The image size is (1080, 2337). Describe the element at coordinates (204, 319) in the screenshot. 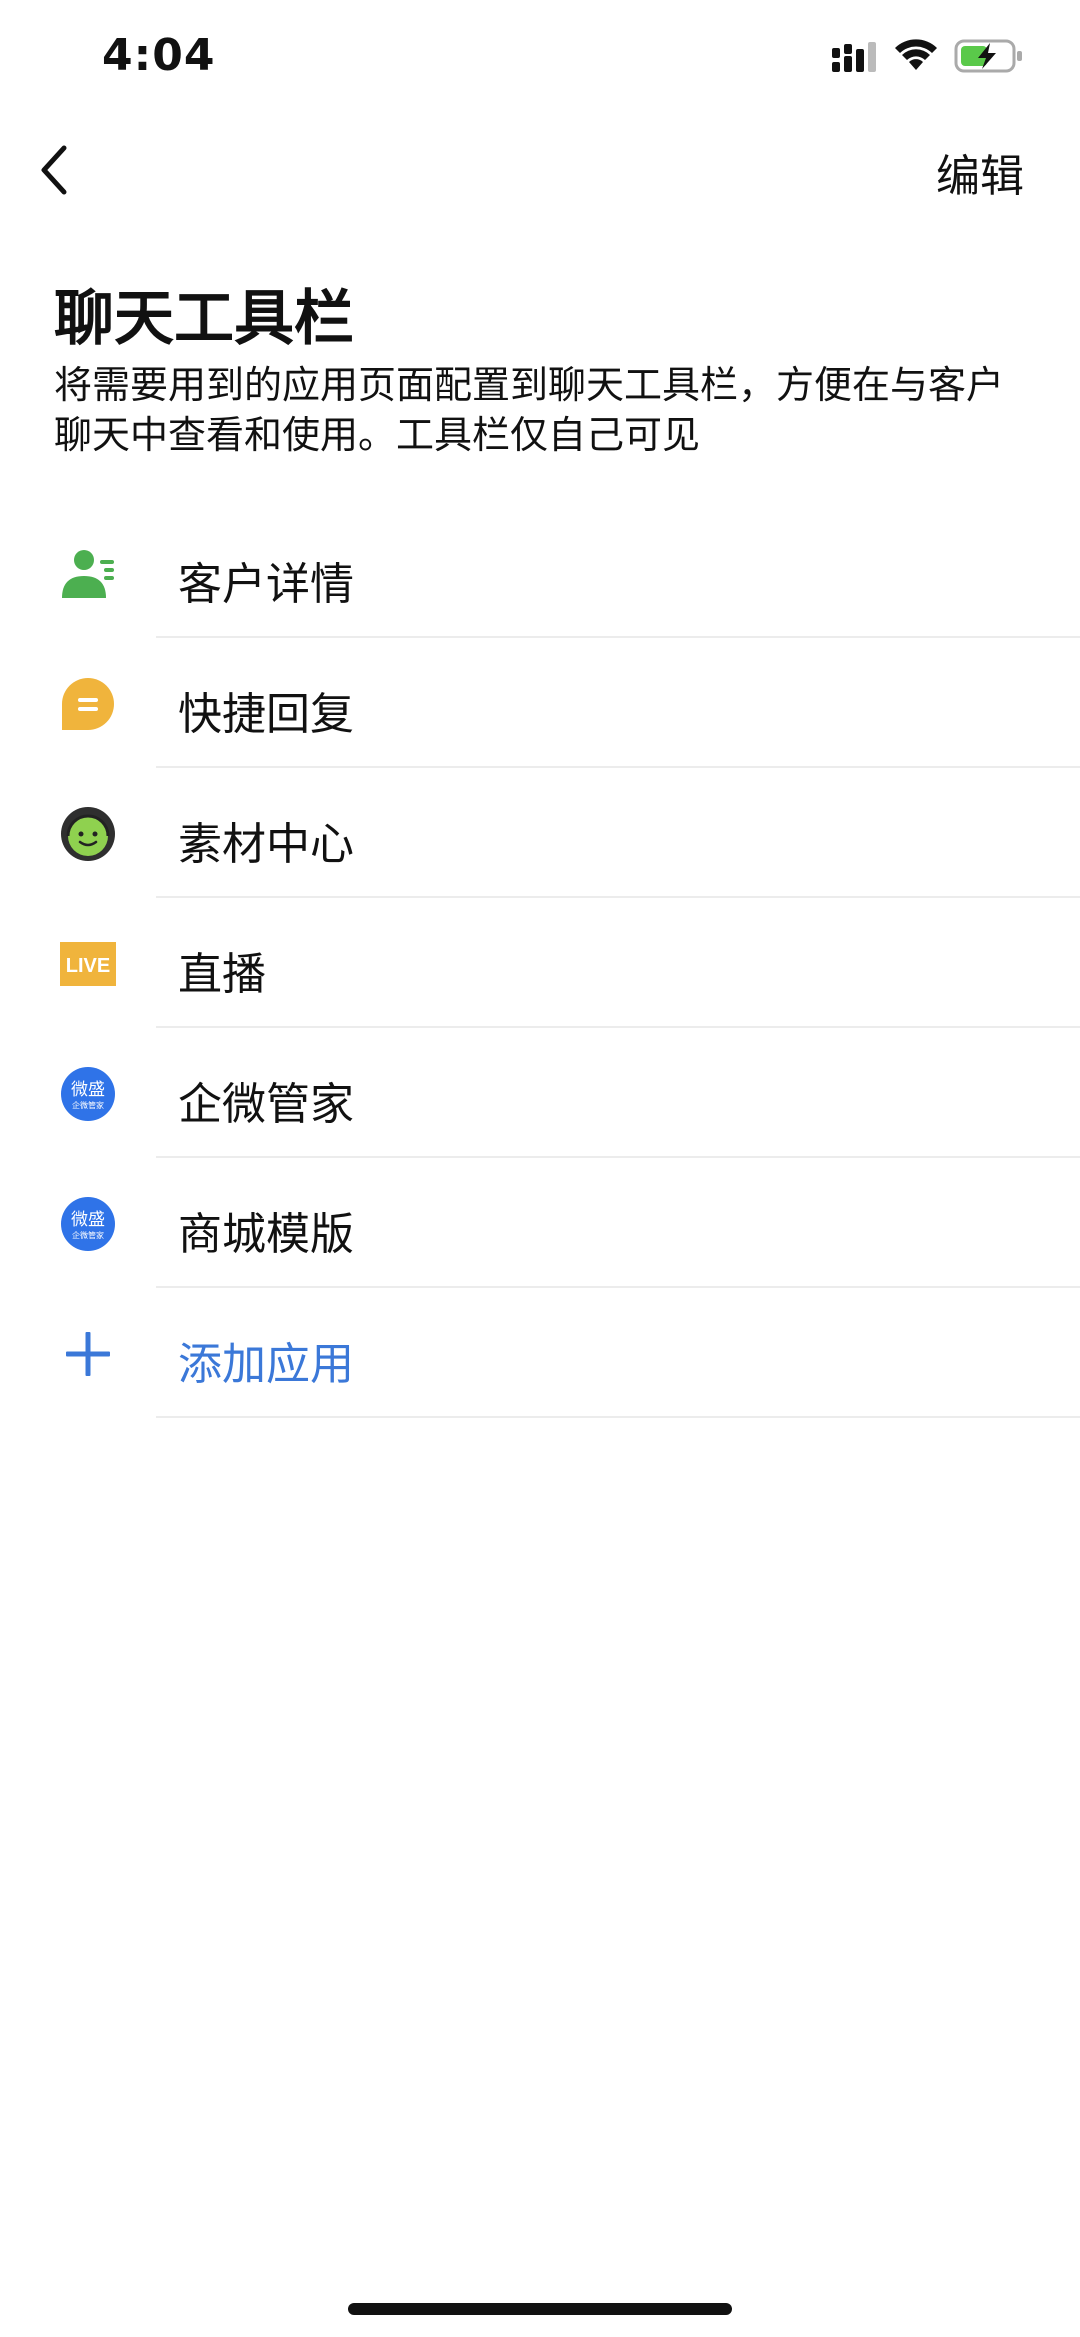

I see `page-title: 聊天工具栏` at that location.